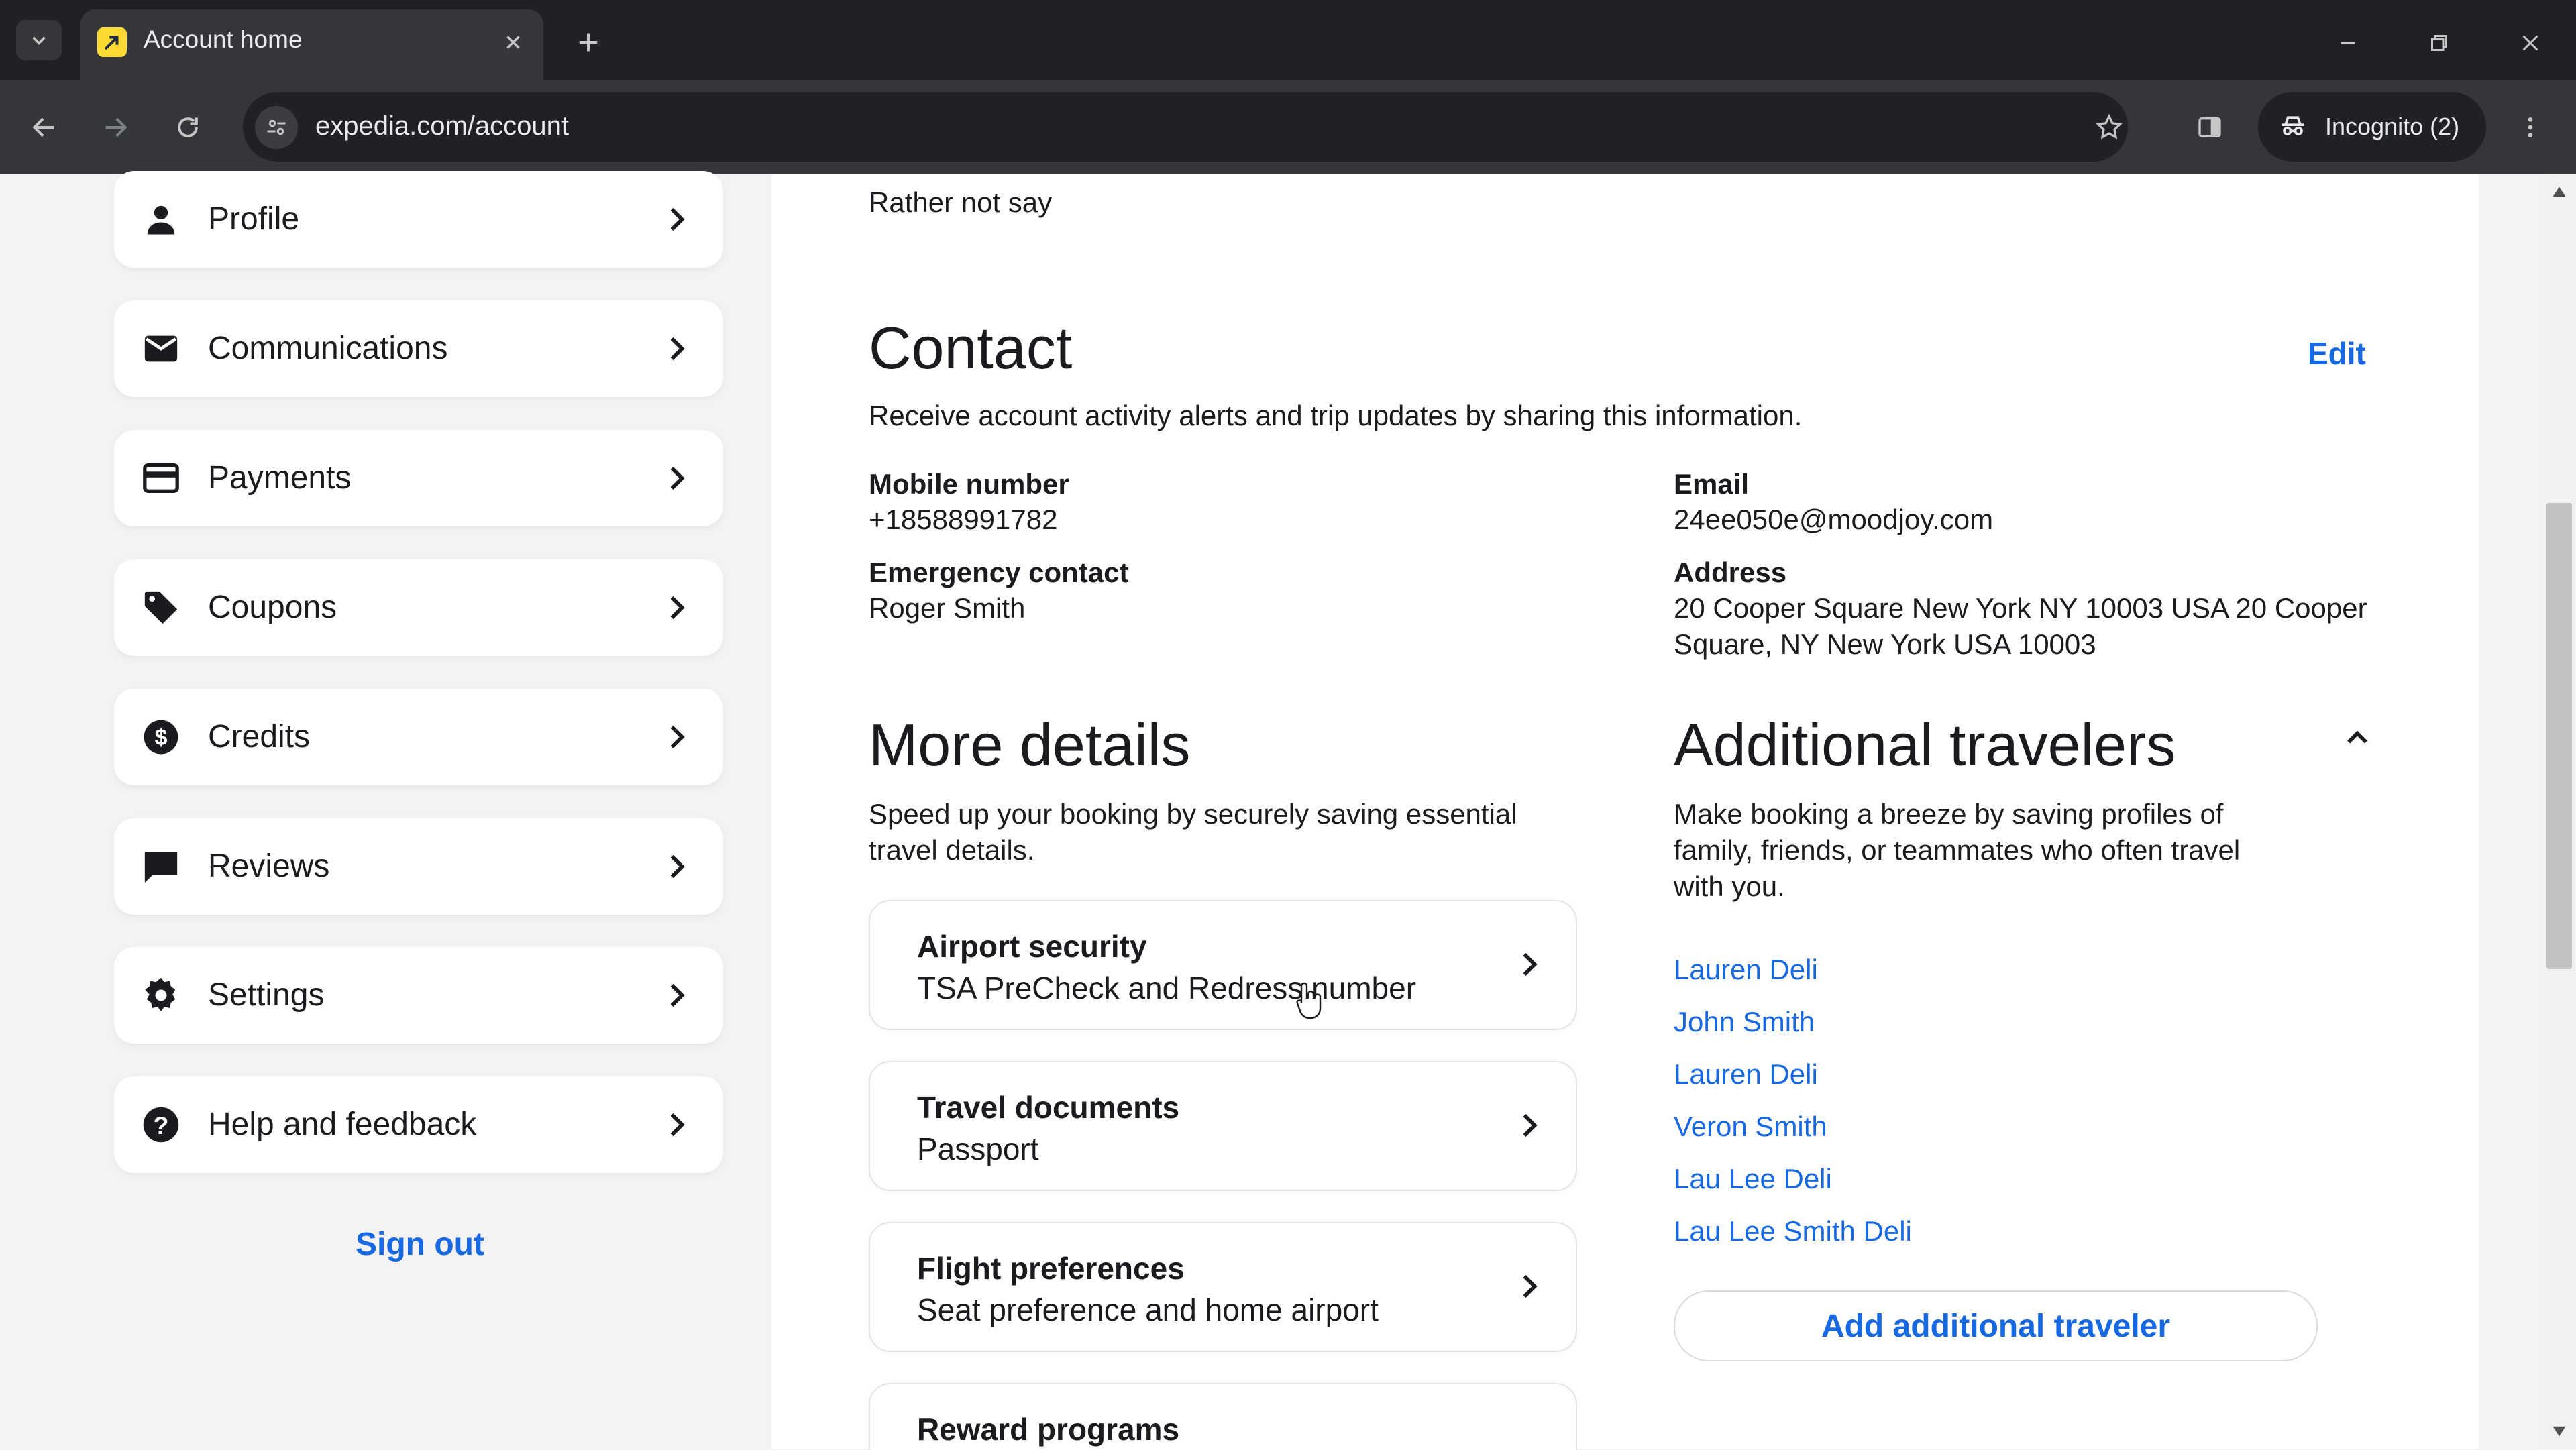 The image size is (2576, 1450). I want to click on traveler-link: Lau Lee Smith Deli, so click(1793, 1231).